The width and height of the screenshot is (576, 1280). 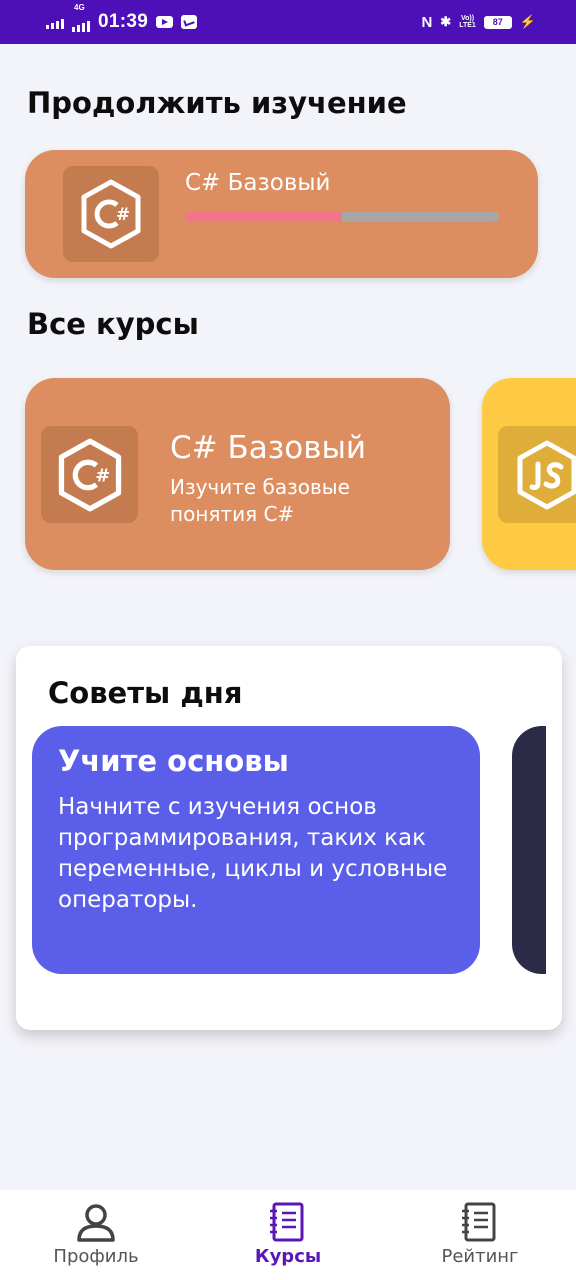 I want to click on signal-4g-icon: 4G, so click(x=81, y=17).